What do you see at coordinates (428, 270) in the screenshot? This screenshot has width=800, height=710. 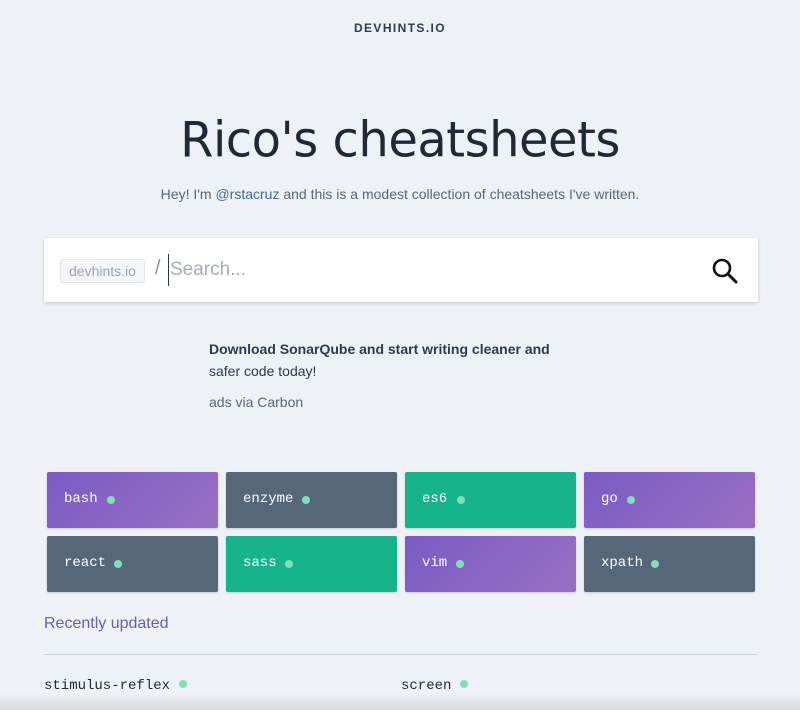 I see `search-input` at bounding box center [428, 270].